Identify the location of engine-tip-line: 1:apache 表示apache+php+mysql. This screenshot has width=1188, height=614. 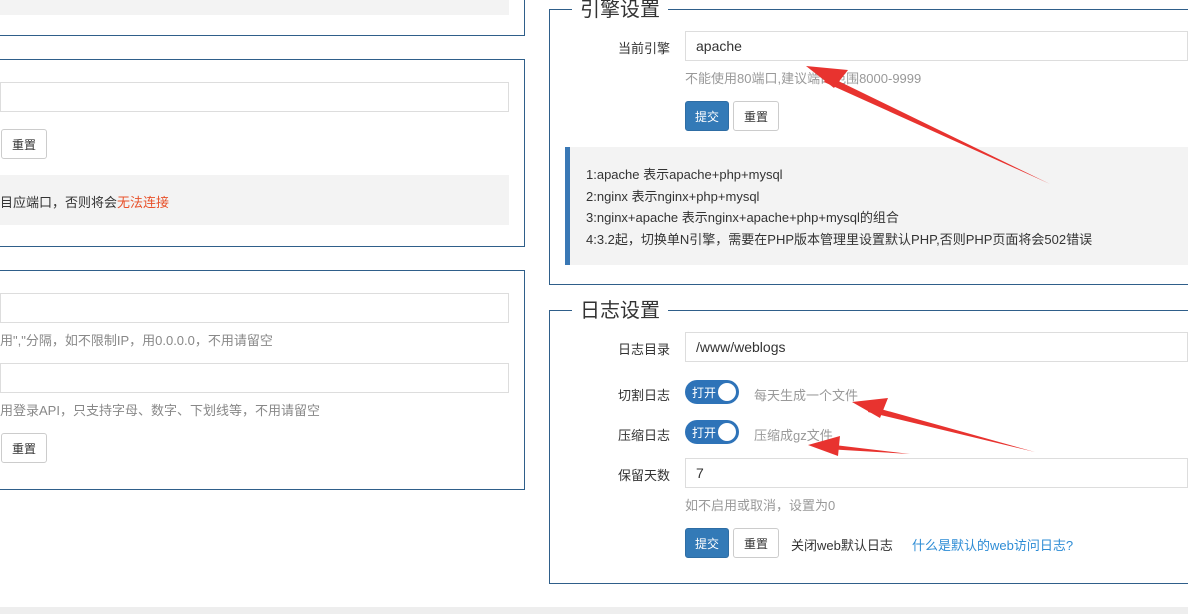
(684, 174).